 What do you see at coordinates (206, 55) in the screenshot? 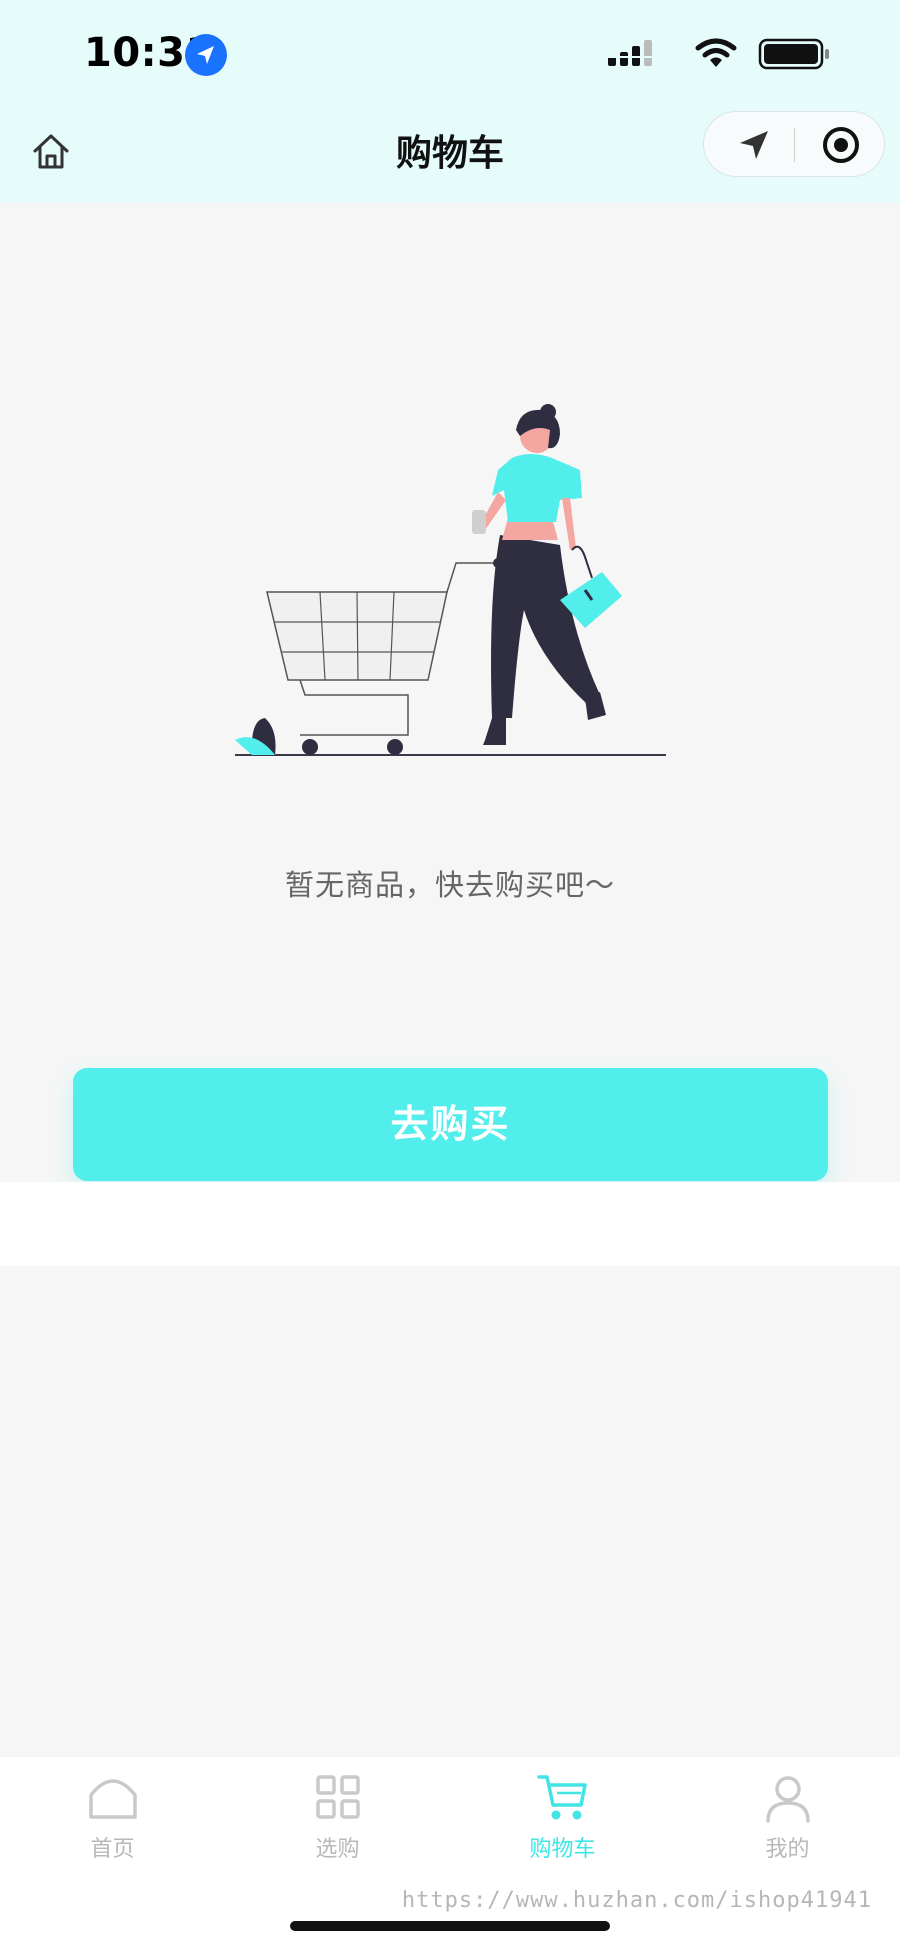
I see `location-services-icon` at bounding box center [206, 55].